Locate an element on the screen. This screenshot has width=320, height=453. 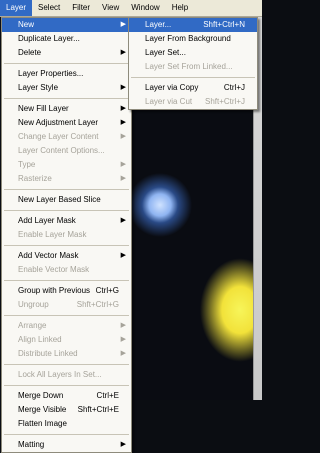
menu-item-layer-via-copy: Layer via Copy Ctrl+J is located at coordinates (193, 88).